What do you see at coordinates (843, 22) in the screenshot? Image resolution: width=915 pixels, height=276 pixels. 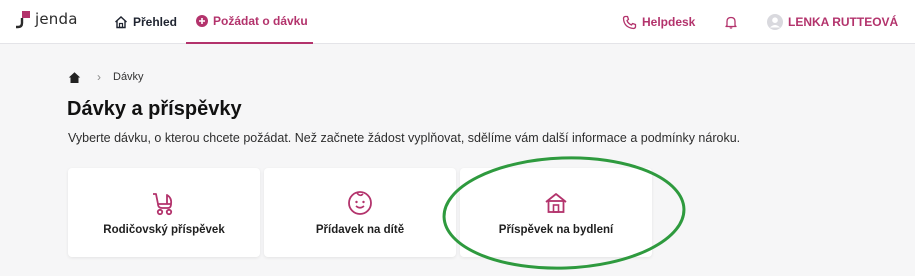 I see `user-name: LENKA RUTTEOVÁ` at bounding box center [843, 22].